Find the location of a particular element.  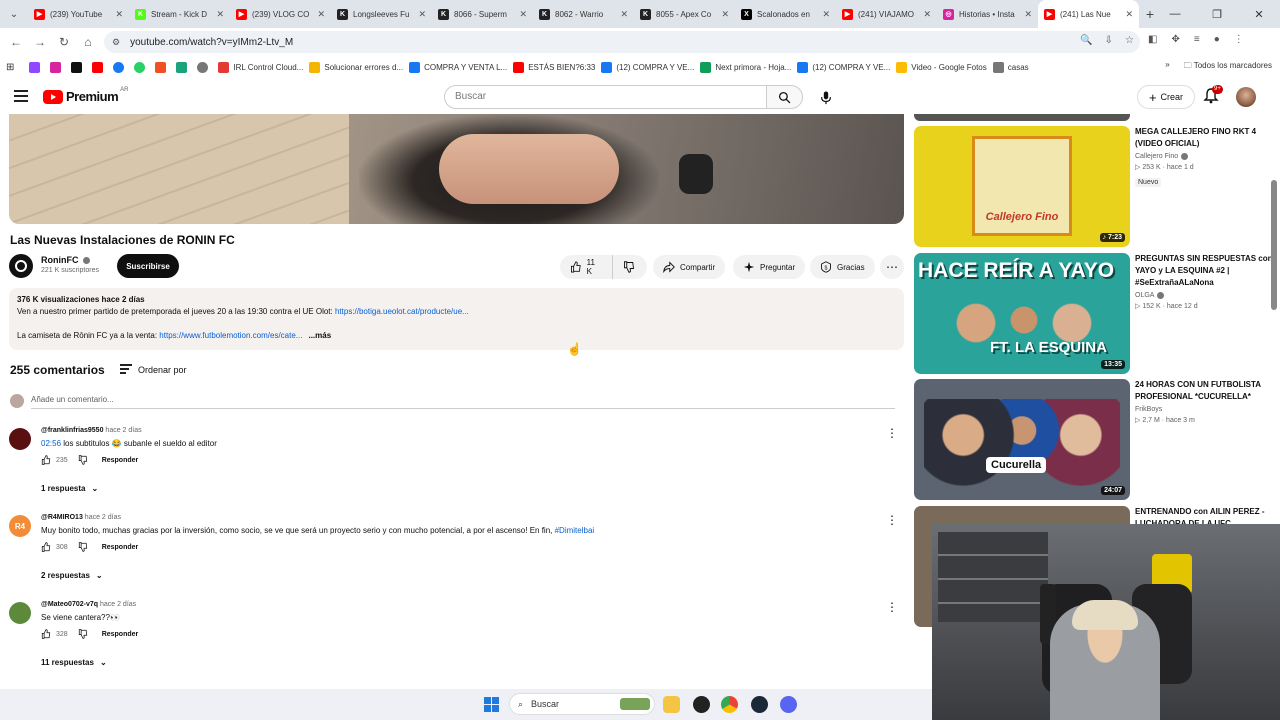

thanks-button: $ Gracias is located at coordinates (842, 267).